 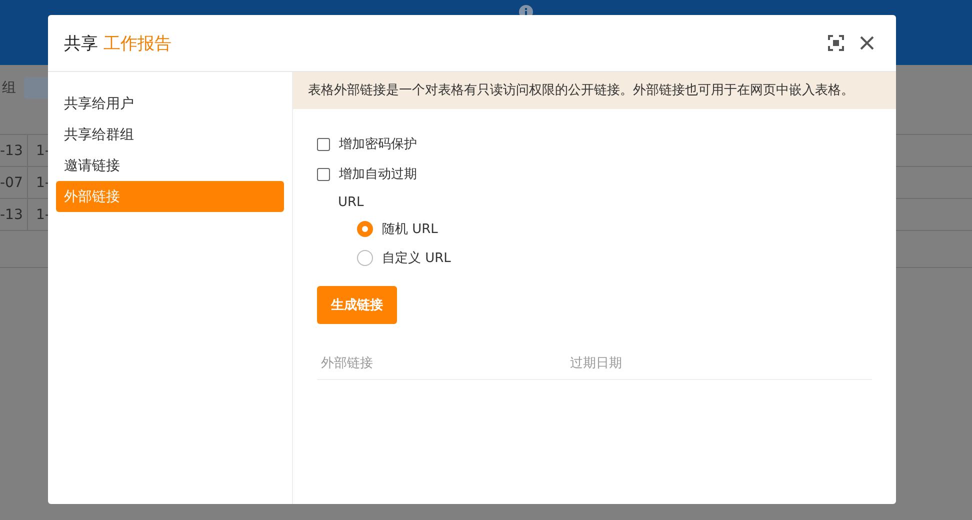 I want to click on sidebar-item: 共享给群组, so click(x=170, y=134).